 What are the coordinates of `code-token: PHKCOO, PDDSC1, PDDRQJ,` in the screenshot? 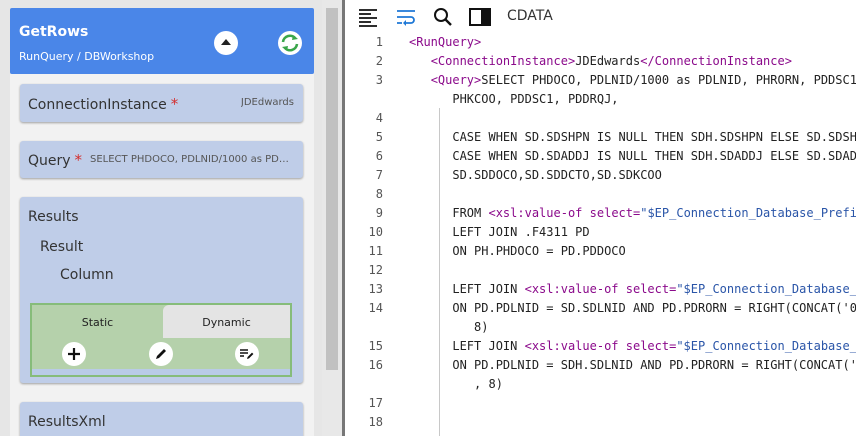 It's located at (514, 99).